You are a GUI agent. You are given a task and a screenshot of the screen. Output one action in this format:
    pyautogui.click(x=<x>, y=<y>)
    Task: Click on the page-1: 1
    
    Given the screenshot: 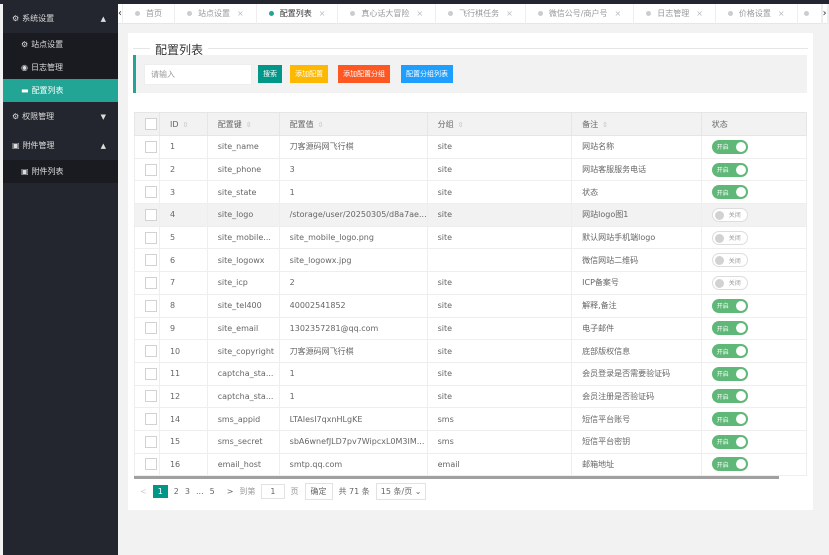 What is the action you would take?
    pyautogui.click(x=160, y=491)
    